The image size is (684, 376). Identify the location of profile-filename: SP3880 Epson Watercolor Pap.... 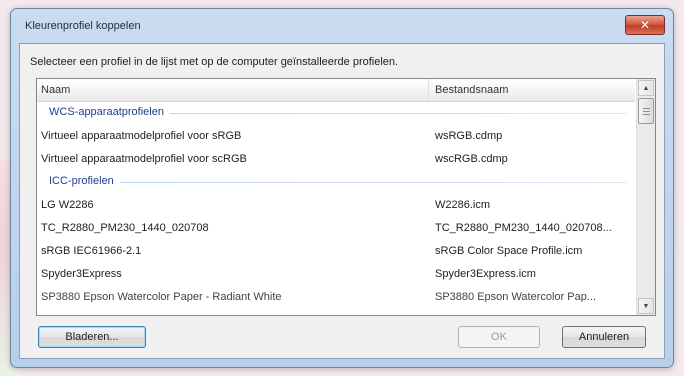
(516, 296).